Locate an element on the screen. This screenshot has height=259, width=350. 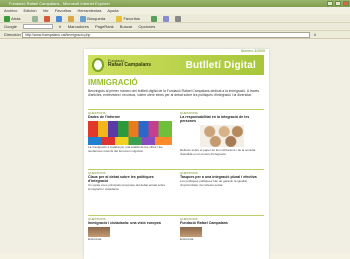
history-button is located at coordinates (154, 18).